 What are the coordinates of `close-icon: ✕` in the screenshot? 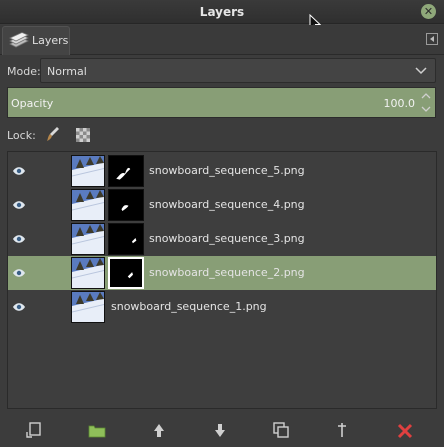 It's located at (428, 11).